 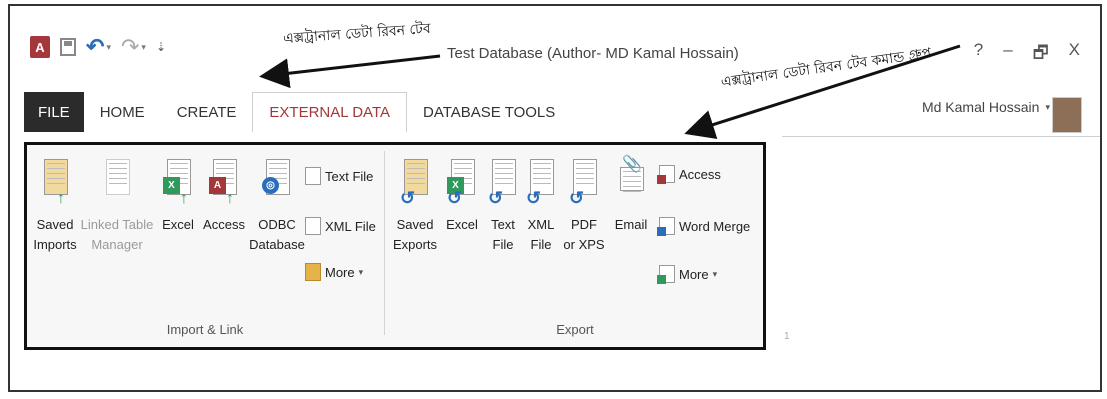 What do you see at coordinates (1027, 54) in the screenshot?
I see `window-controls: ? – 🗗 X` at bounding box center [1027, 54].